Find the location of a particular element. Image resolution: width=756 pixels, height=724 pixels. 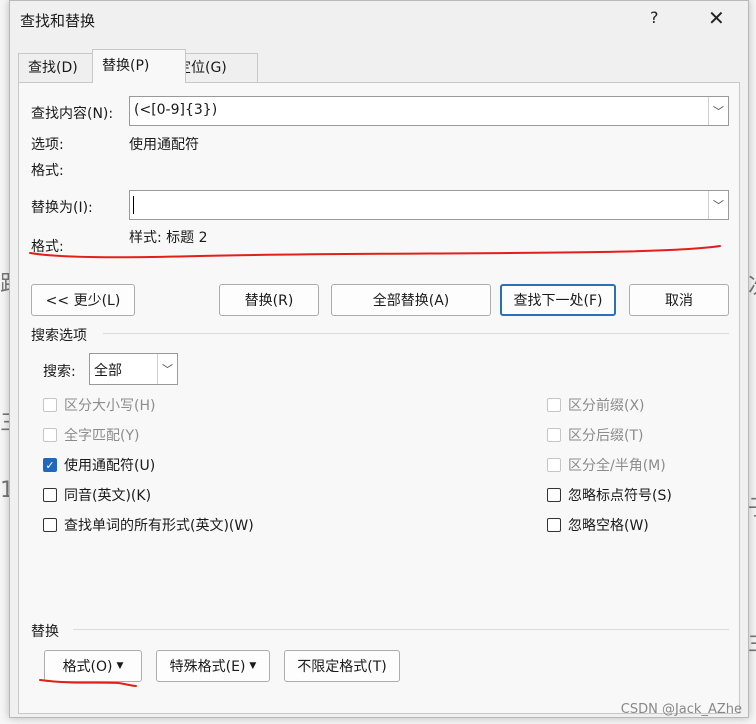

replace-all-button: 全部替换(A) is located at coordinates (411, 300).